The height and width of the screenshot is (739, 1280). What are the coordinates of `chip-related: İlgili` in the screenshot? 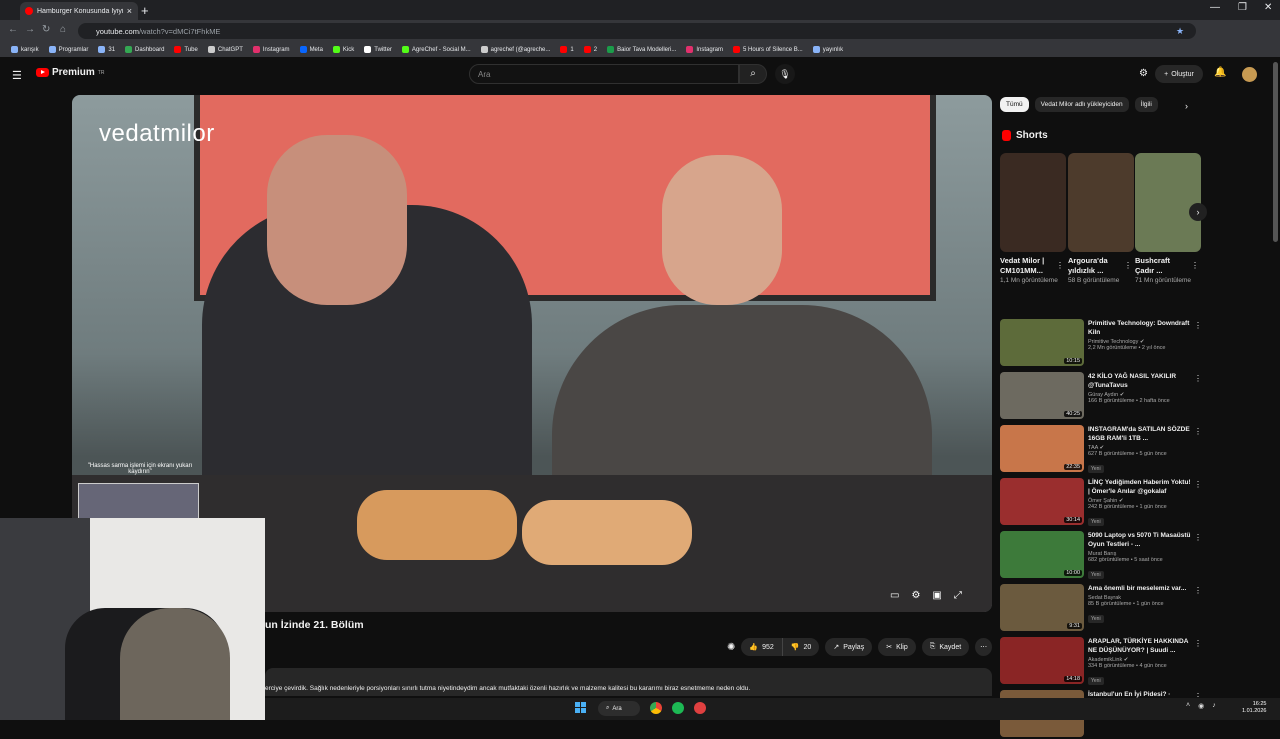 It's located at (1146, 104).